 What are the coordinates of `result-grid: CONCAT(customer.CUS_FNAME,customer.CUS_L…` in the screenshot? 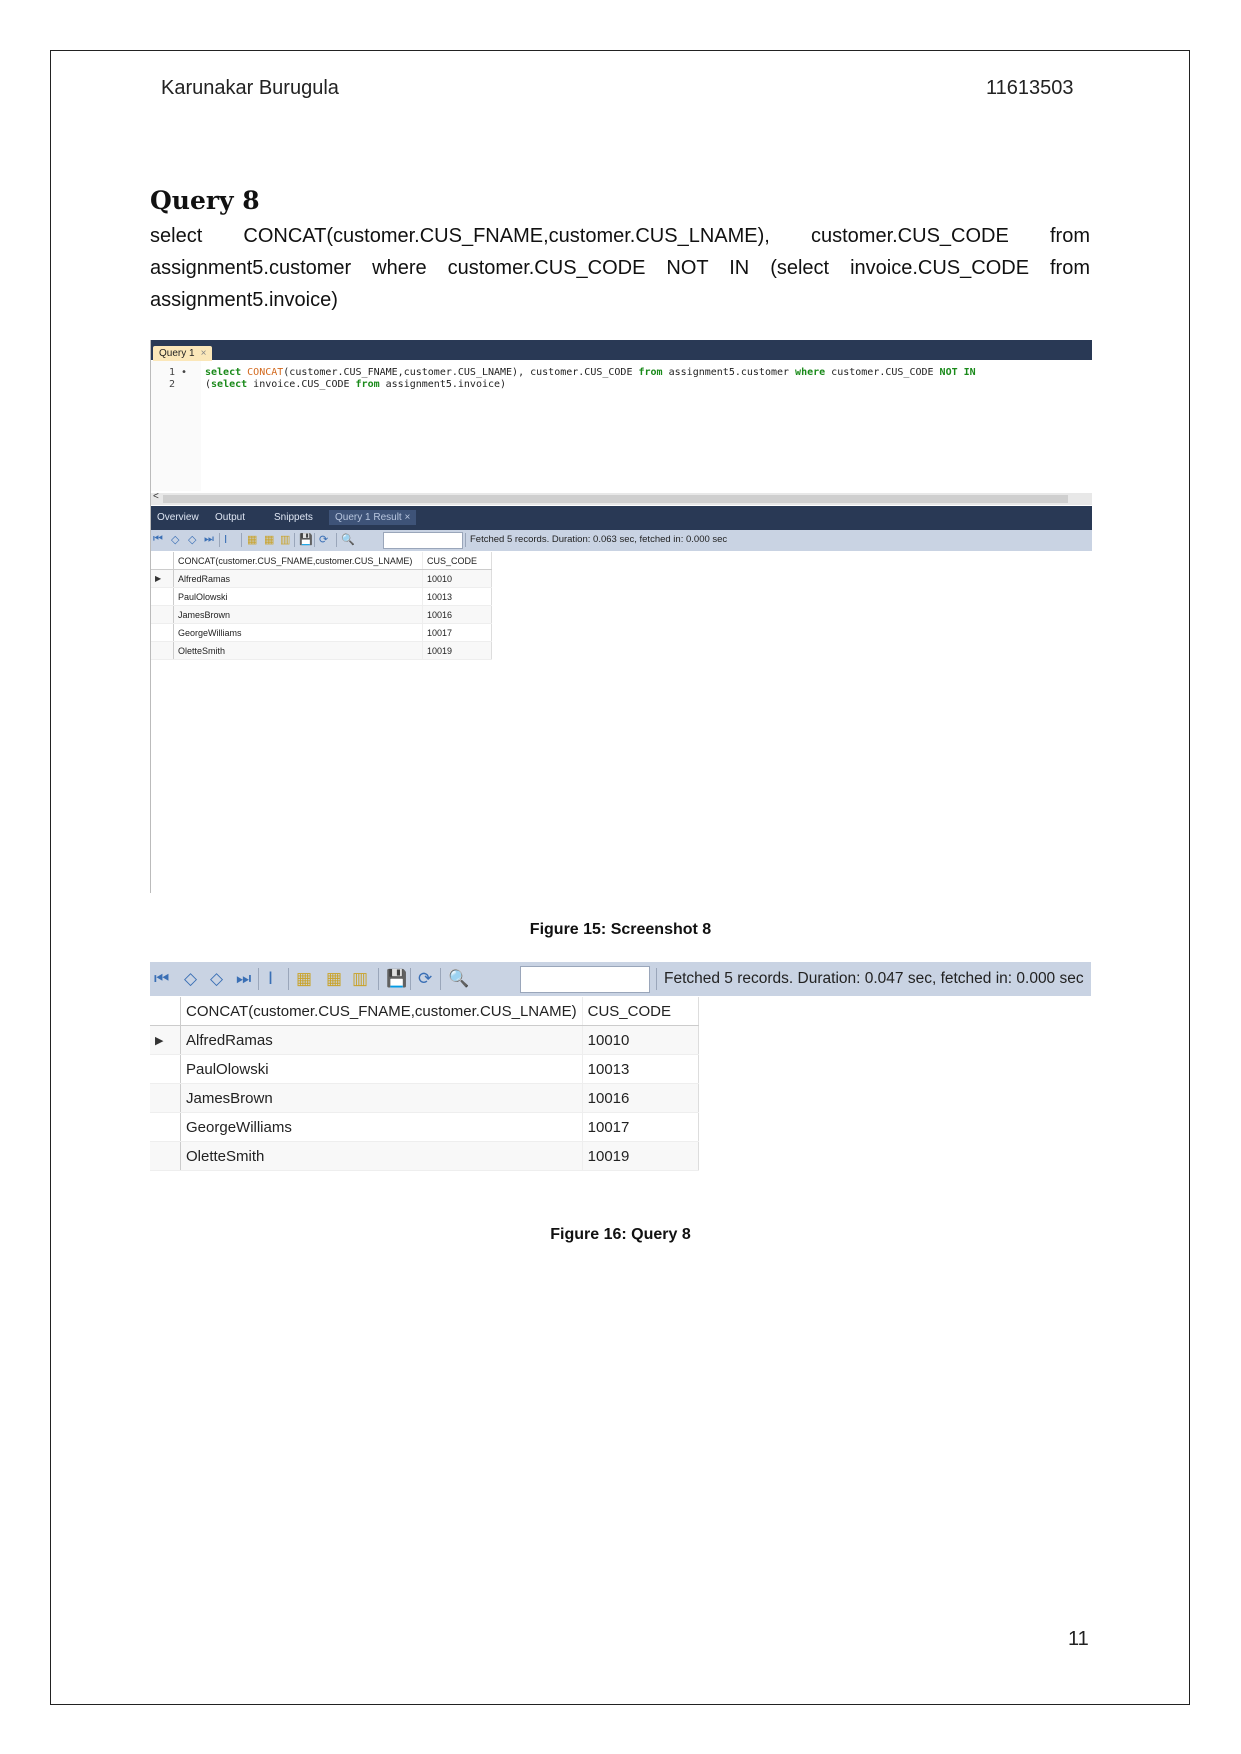 It's located at (424, 1084).